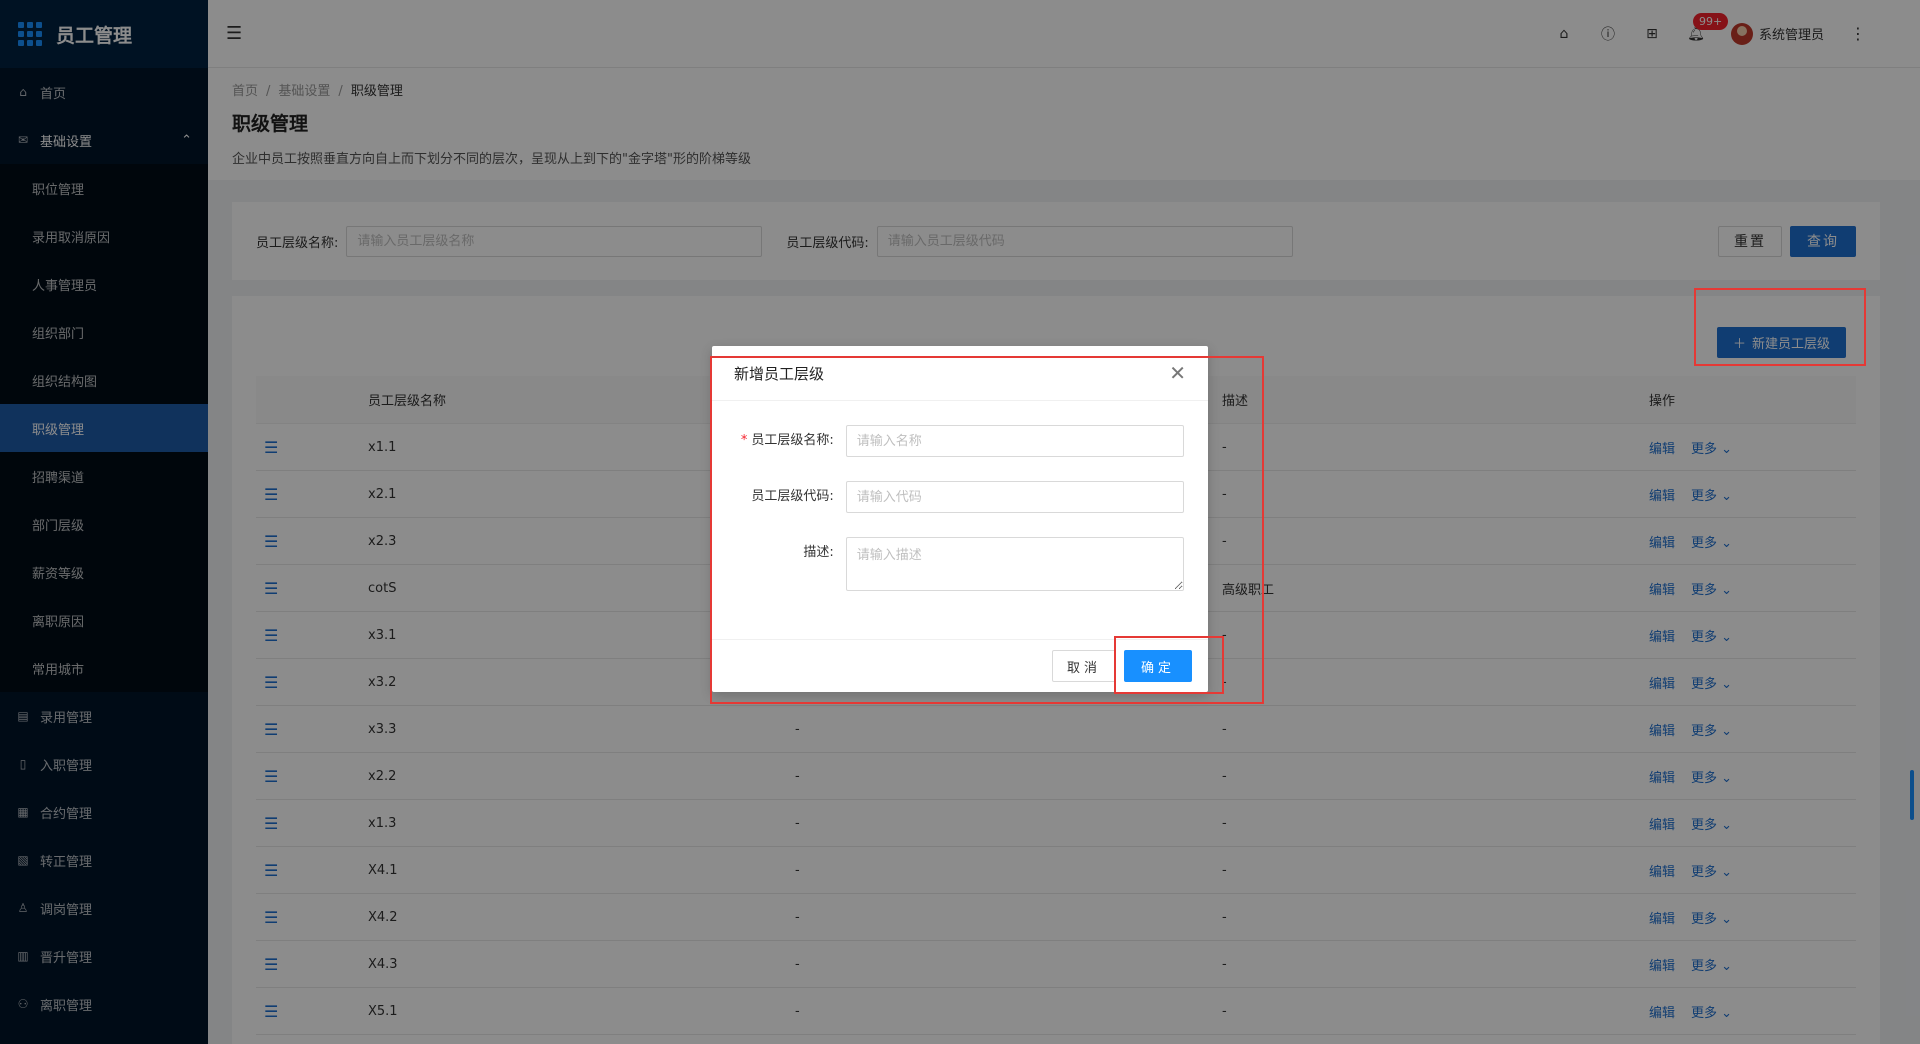 This screenshot has height=1044, width=1920. I want to click on close-icon: ✕, so click(1177, 373).